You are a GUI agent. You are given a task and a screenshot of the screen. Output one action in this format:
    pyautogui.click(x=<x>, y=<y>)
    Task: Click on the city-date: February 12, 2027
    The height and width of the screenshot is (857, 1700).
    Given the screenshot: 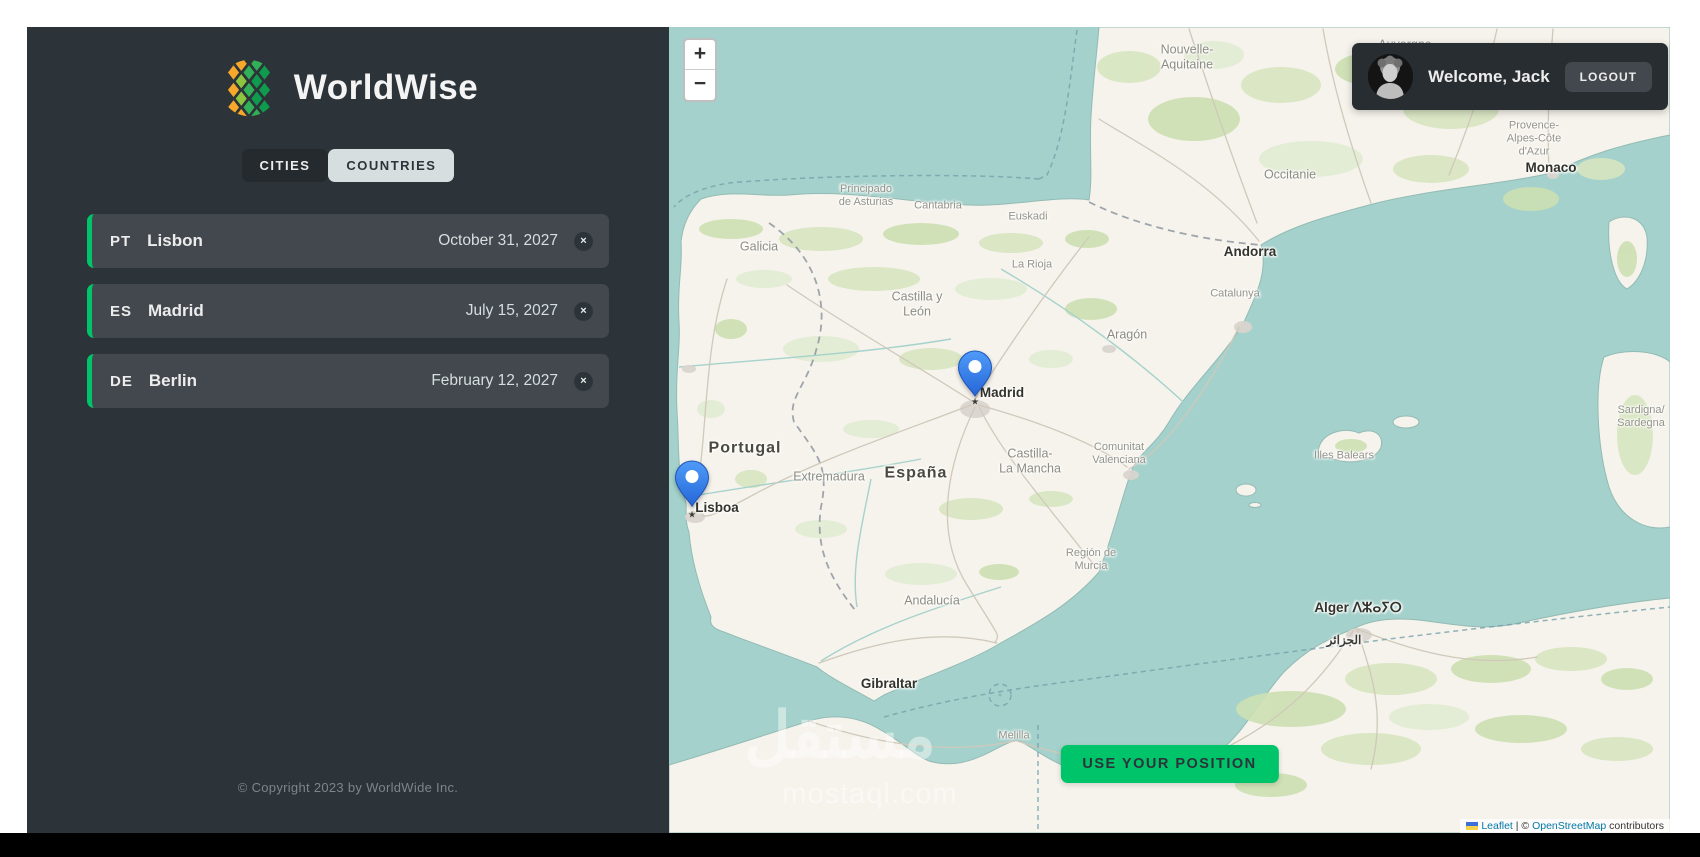 What is the action you would take?
    pyautogui.click(x=494, y=380)
    